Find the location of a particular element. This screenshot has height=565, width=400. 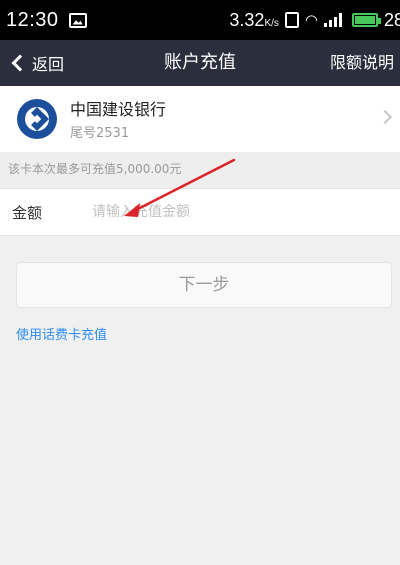

data-speed-value: 3.32 is located at coordinates (247, 19).